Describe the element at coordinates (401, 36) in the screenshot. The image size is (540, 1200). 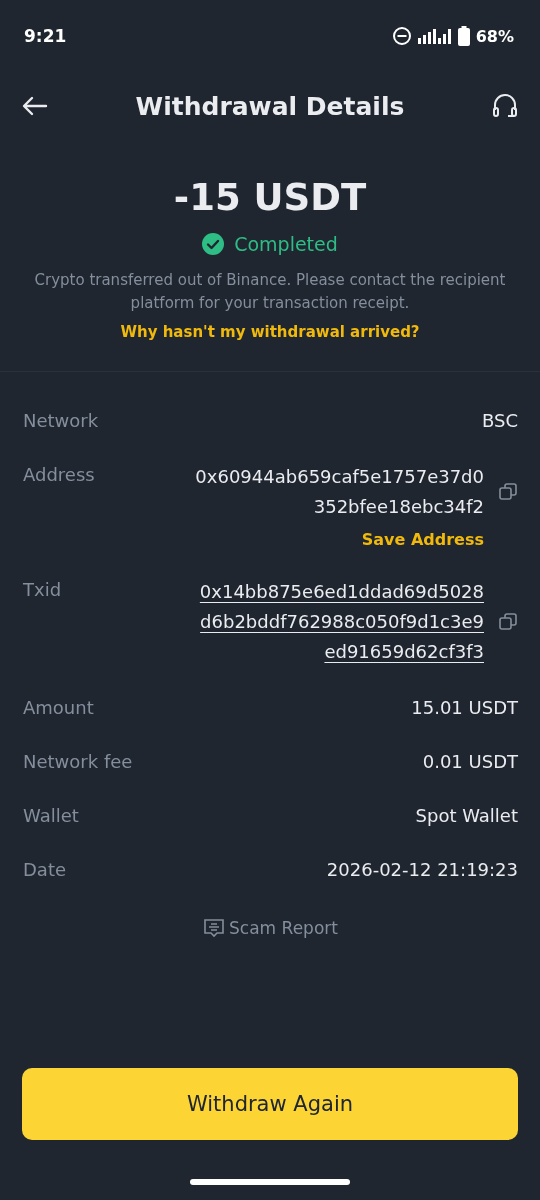
I see `do-not-disturb-icon` at that location.